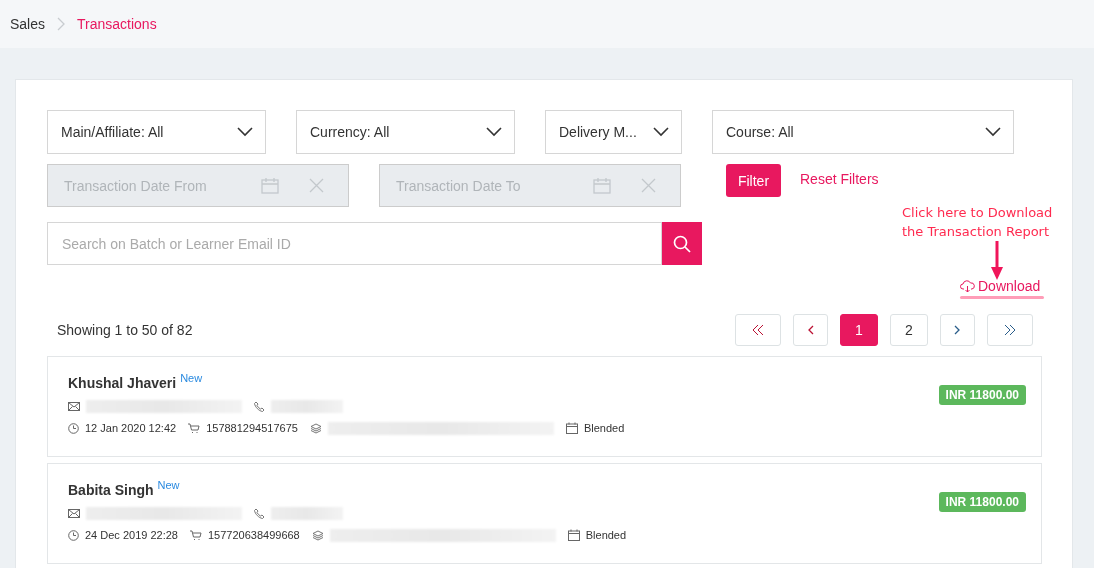  Describe the element at coordinates (252, 428) in the screenshot. I see `order-id: 157881294517675` at that location.